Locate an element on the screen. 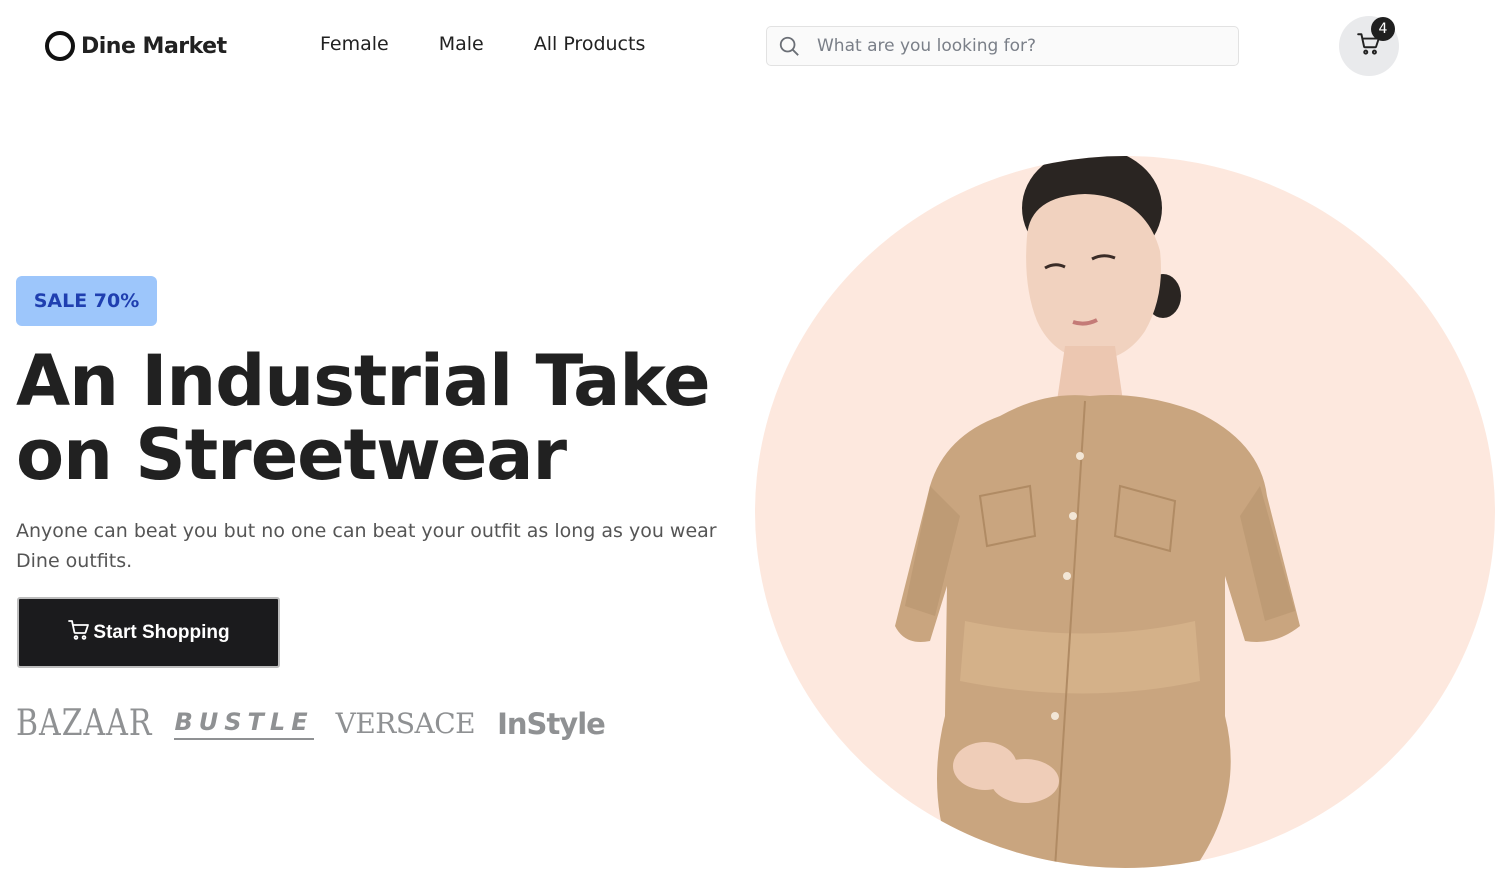 The width and height of the screenshot is (1499, 872). start-shopping-button: Start Shopping is located at coordinates (148, 632).